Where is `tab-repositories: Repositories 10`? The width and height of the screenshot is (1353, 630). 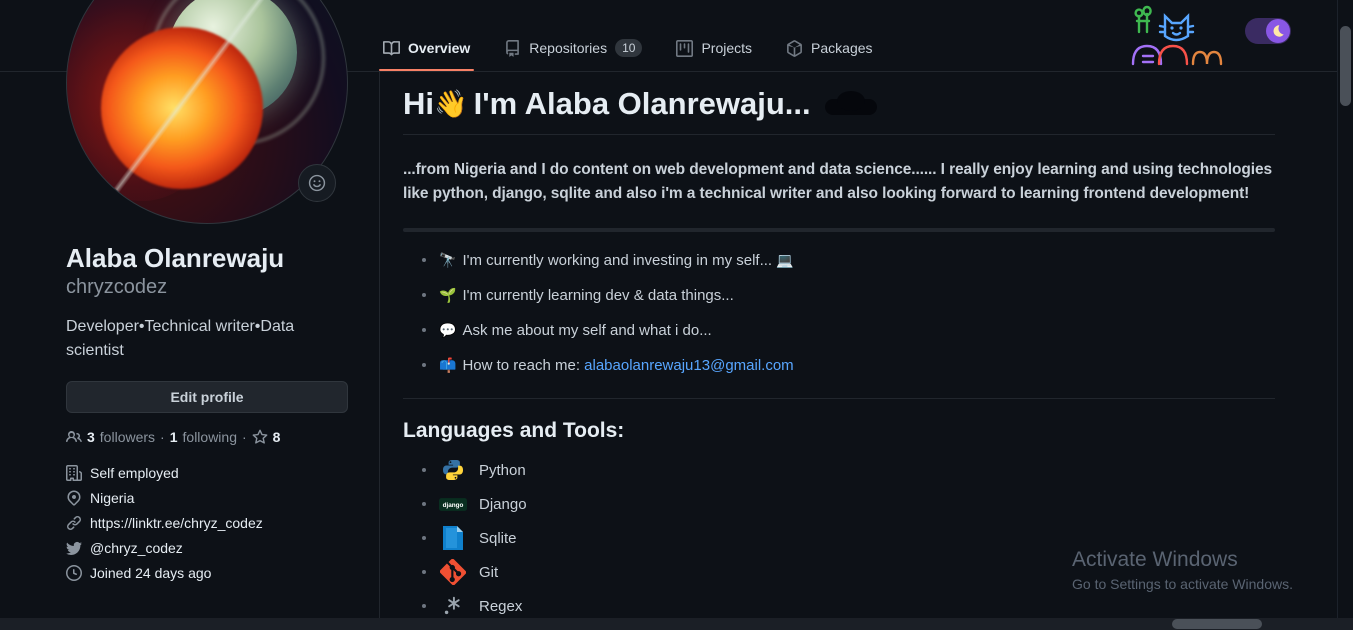 tab-repositories: Repositories 10 is located at coordinates (573, 48).